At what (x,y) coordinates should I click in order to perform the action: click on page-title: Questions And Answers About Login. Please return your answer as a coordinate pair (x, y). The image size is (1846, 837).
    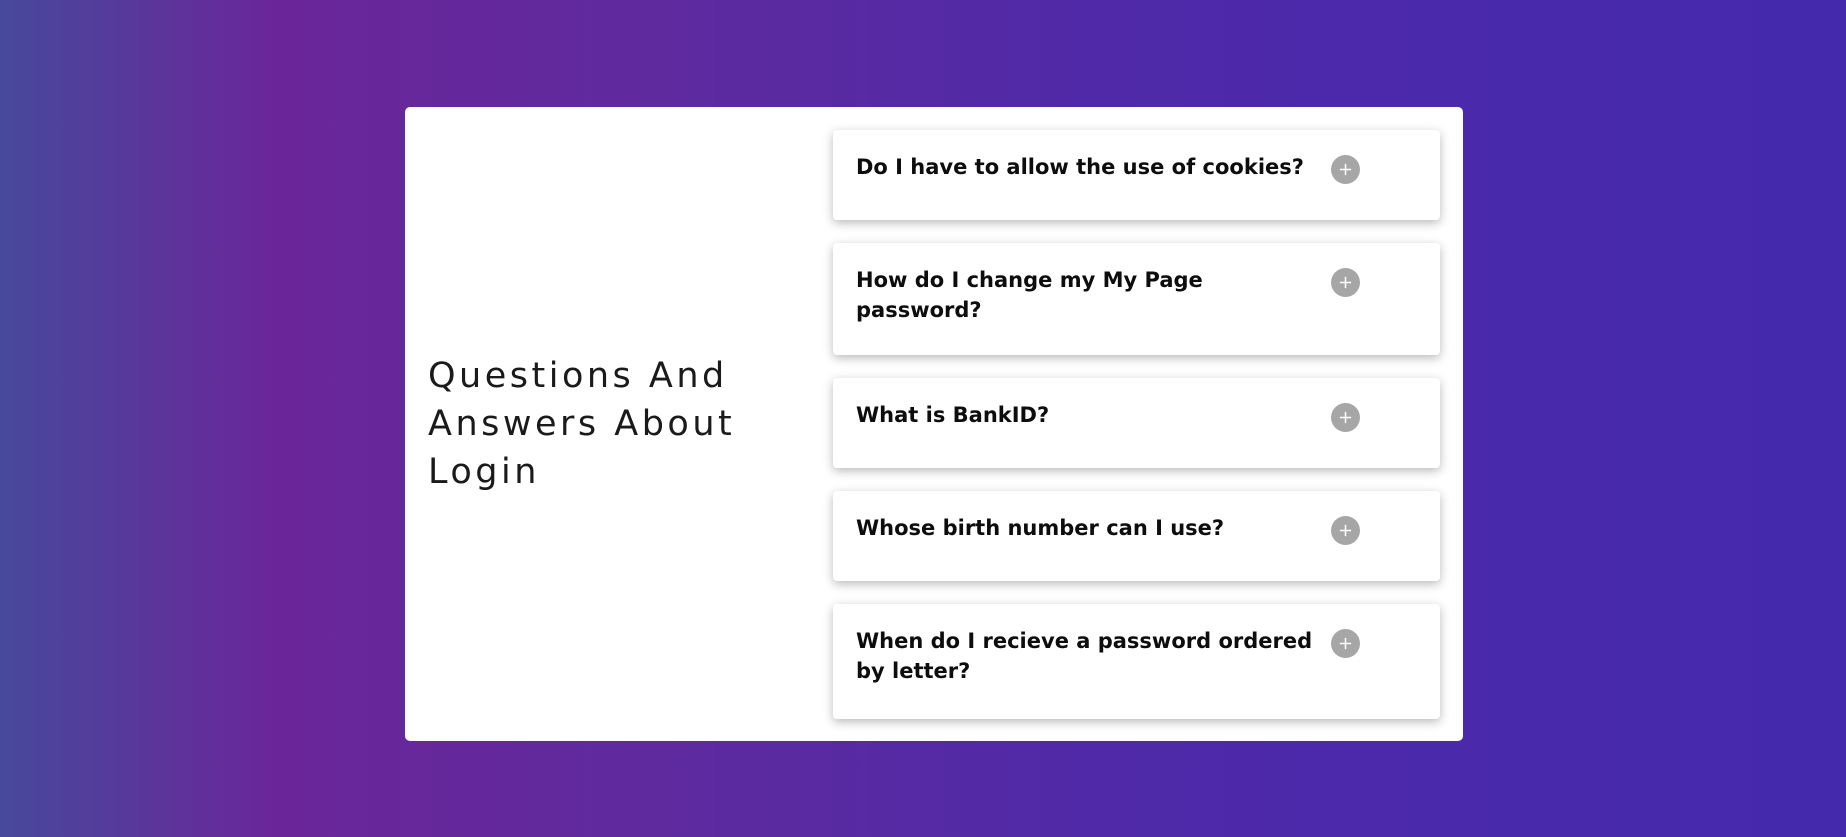
    Looking at the image, I should click on (582, 424).